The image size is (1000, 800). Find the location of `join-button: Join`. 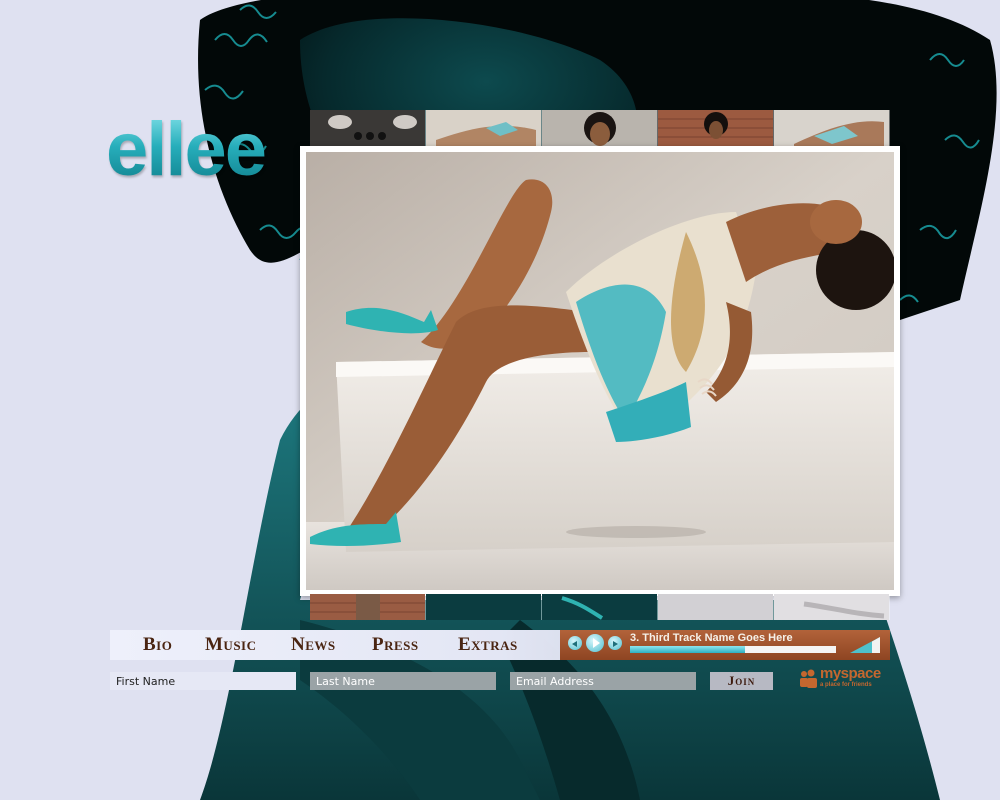

join-button: Join is located at coordinates (741, 681).